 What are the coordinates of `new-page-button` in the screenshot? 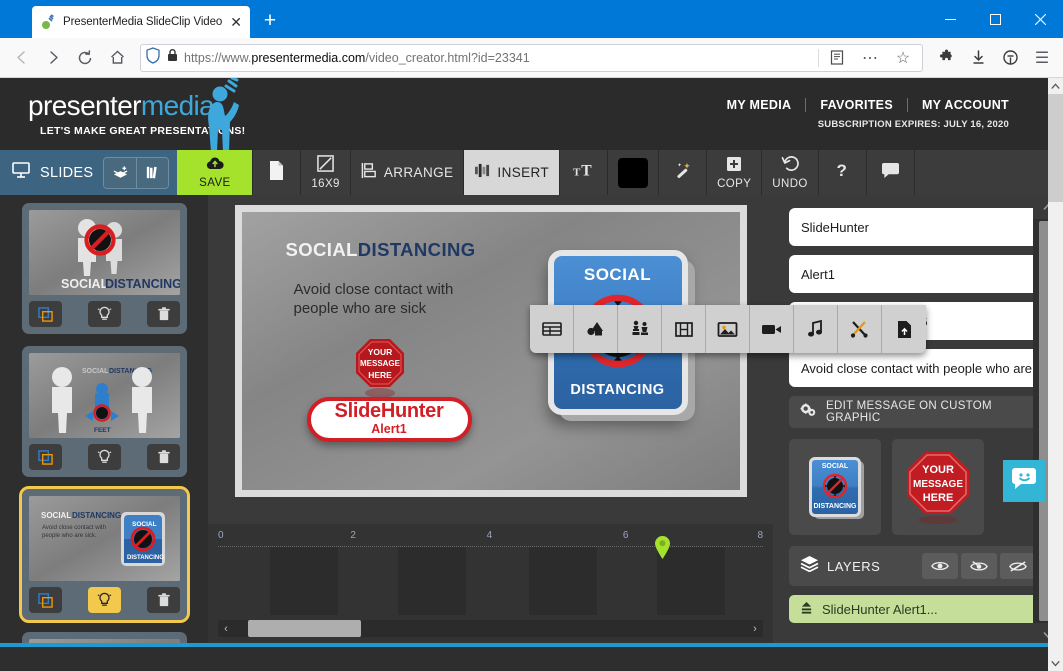 It's located at (277, 172).